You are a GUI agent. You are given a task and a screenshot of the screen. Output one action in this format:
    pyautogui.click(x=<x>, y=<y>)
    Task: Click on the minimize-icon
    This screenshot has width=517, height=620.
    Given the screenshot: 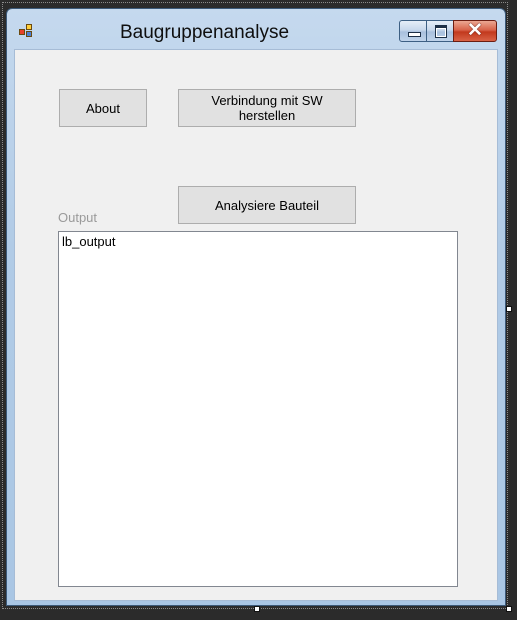 What is the action you would take?
    pyautogui.click(x=414, y=34)
    